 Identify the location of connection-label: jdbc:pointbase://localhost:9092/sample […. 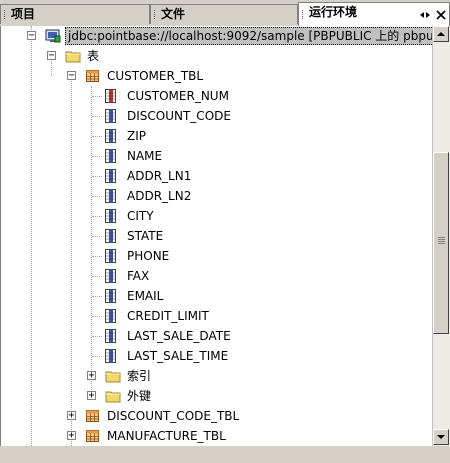
(249, 36).